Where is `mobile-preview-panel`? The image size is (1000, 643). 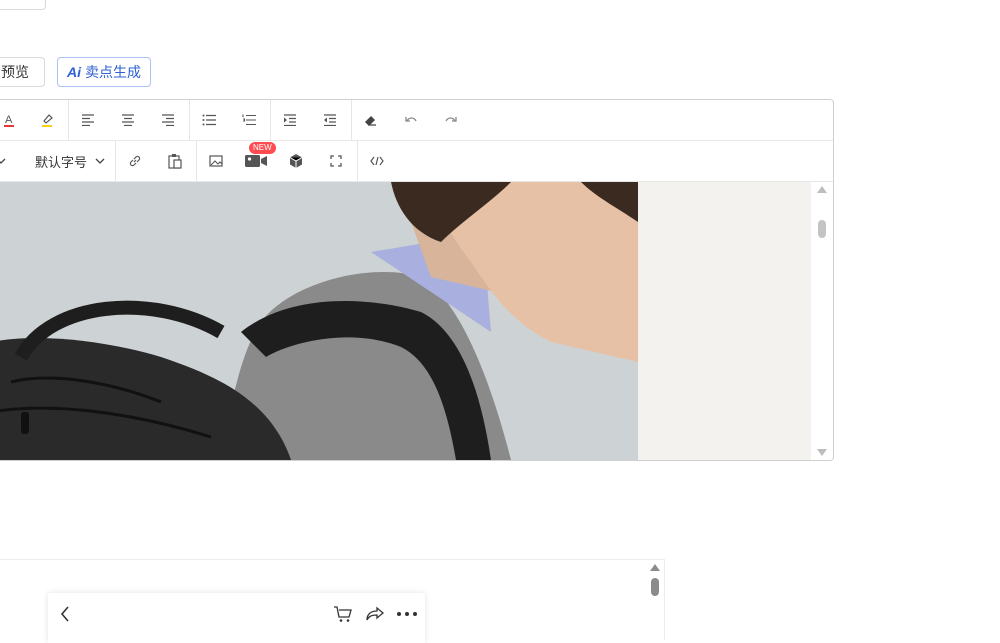 mobile-preview-panel is located at coordinates (332, 601).